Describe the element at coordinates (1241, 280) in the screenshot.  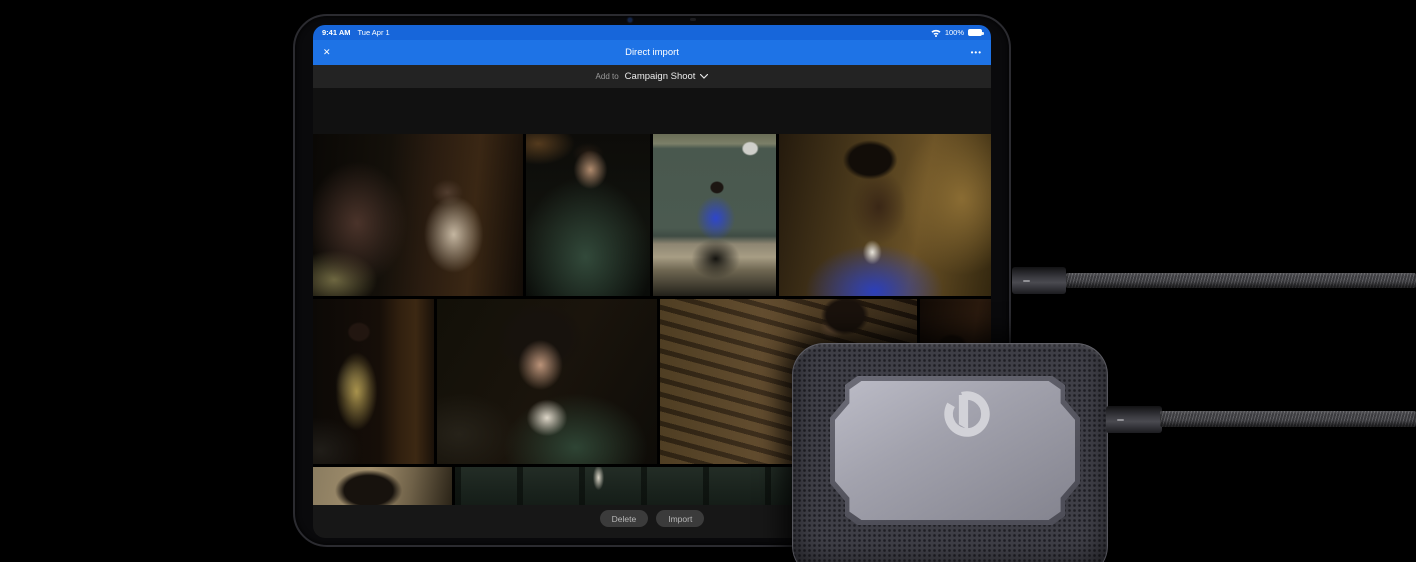
I see `braided-cable-top` at that location.